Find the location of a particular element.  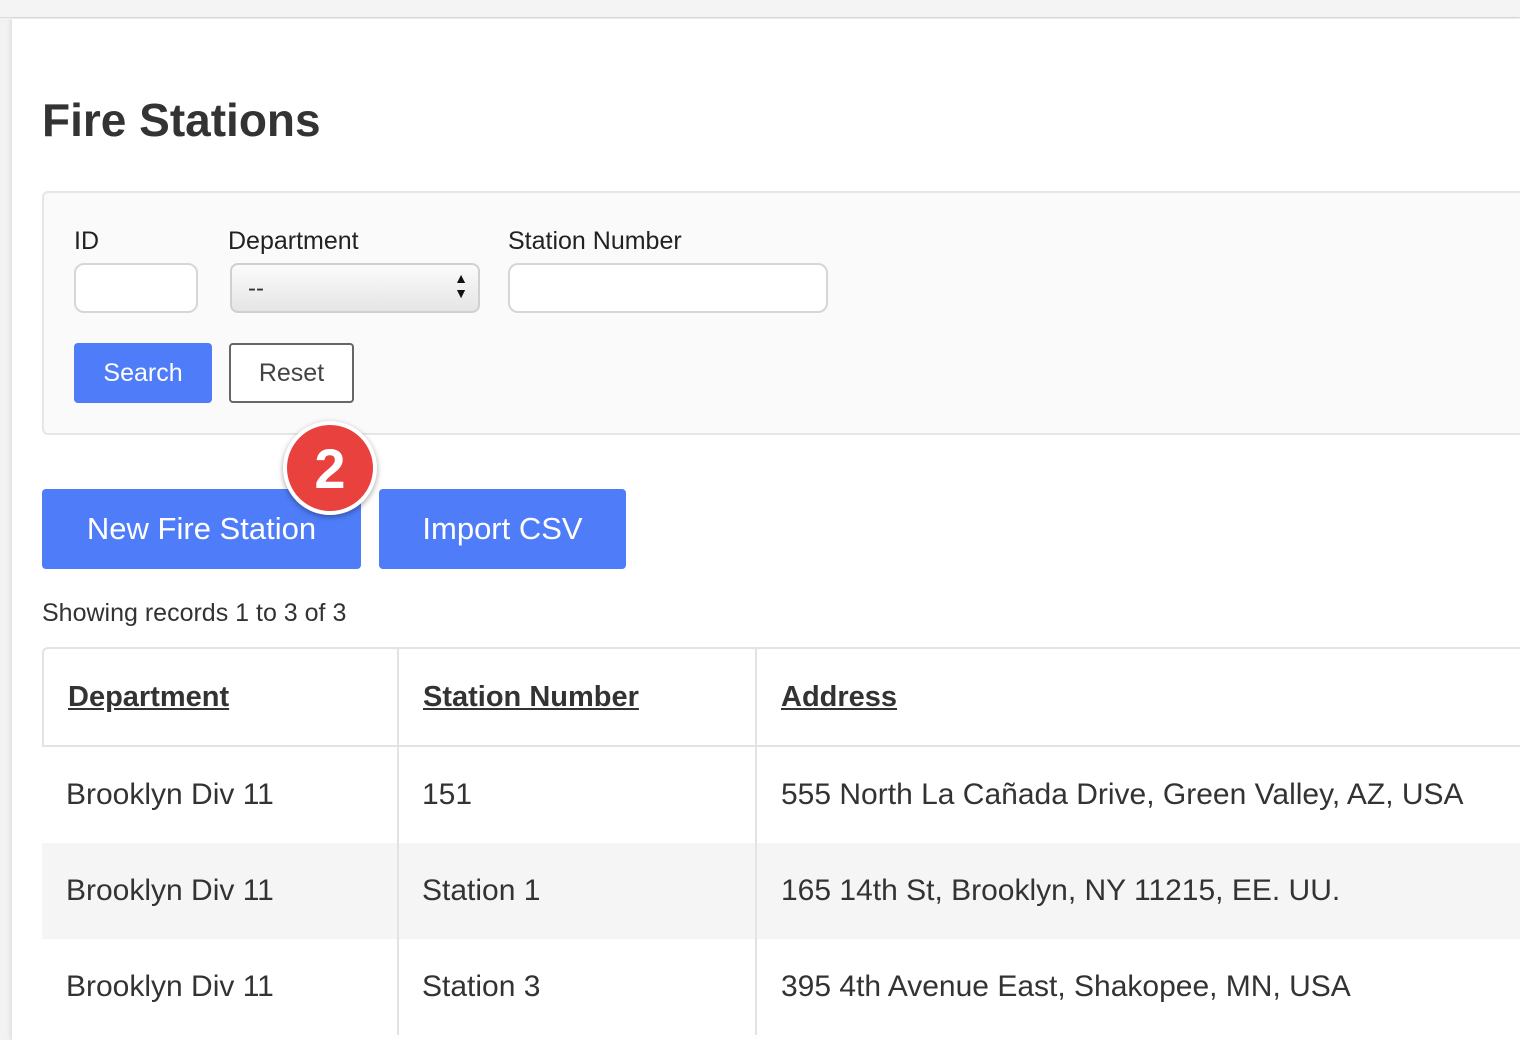

new-fire-station-label: New Fire Station is located at coordinates (201, 528).